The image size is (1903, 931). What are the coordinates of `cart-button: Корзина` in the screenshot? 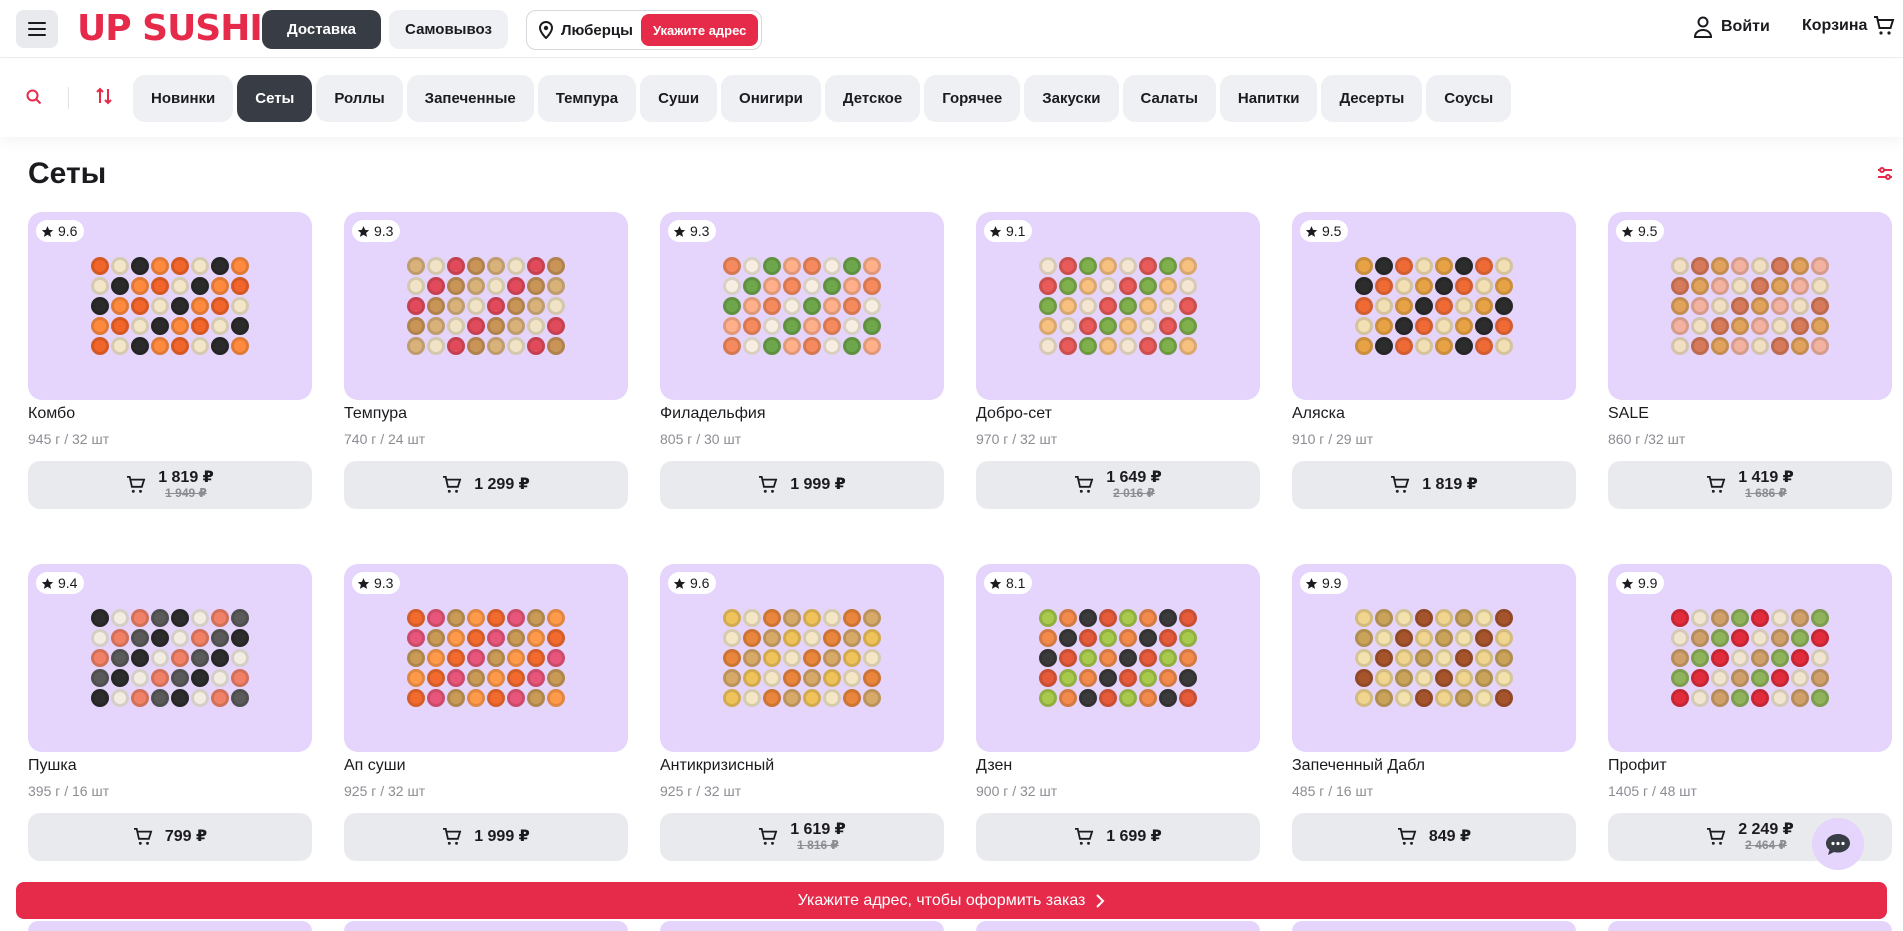 It's located at (1848, 26).